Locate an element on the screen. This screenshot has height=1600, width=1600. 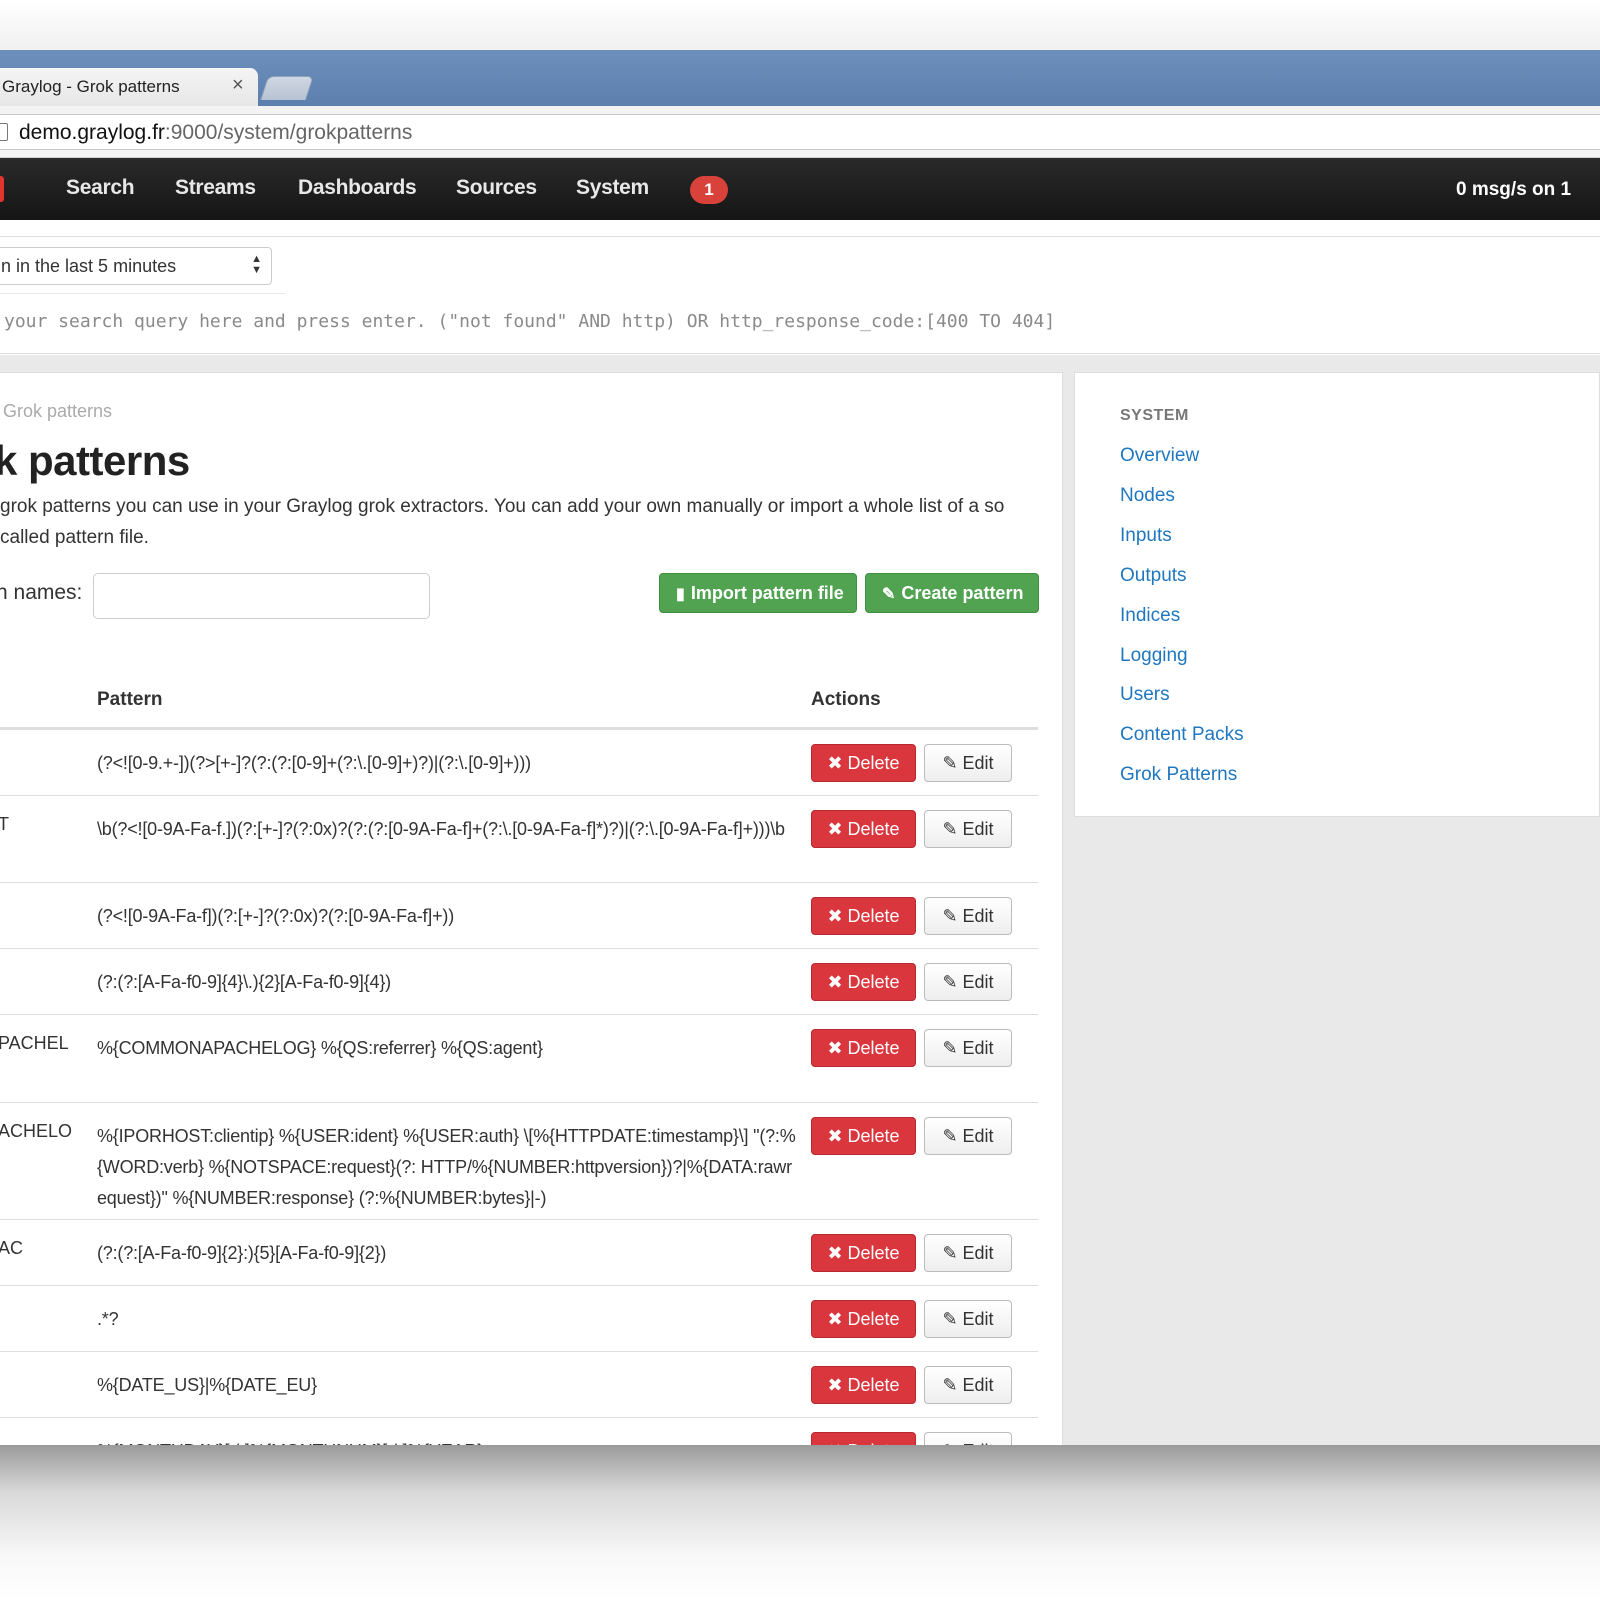
browser-tab: Graylog - Grok patterns × is located at coordinates (129, 88).